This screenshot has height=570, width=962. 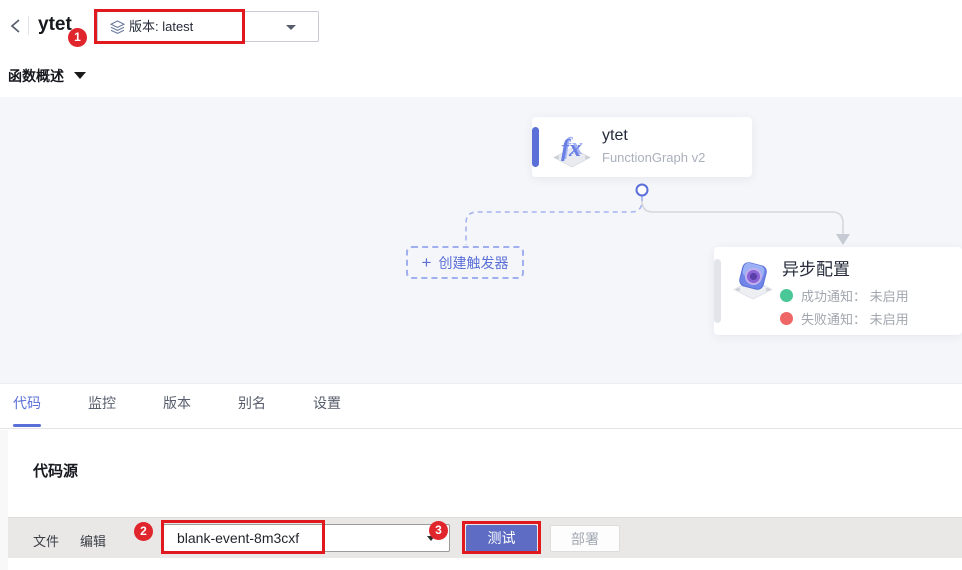 What do you see at coordinates (117, 30) in the screenshot?
I see `version-layers-icon` at bounding box center [117, 30].